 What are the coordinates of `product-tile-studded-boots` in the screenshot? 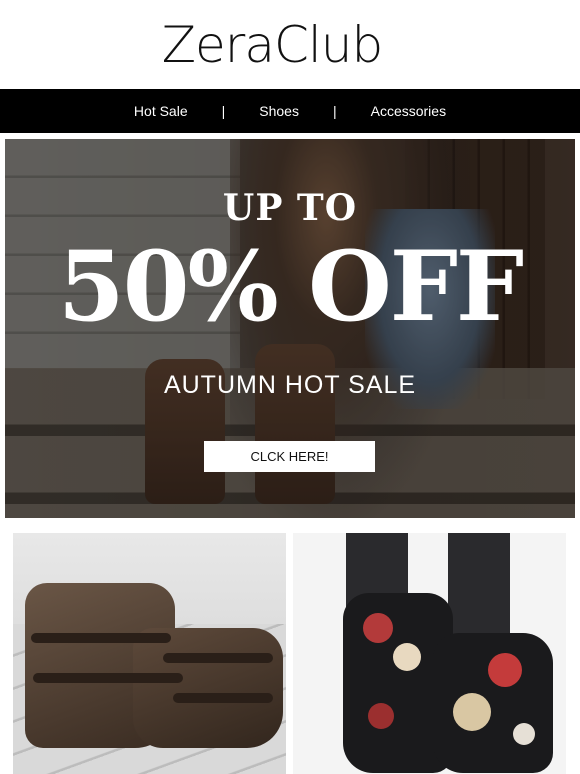 It's located at (149, 653).